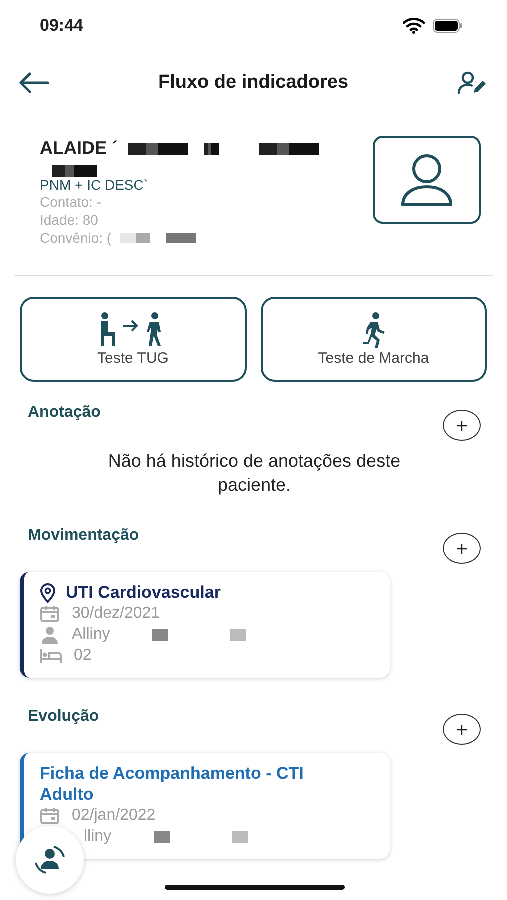 The width and height of the screenshot is (507, 900). Describe the element at coordinates (64, 413) in the screenshot. I see `section-title: Anotação` at that location.